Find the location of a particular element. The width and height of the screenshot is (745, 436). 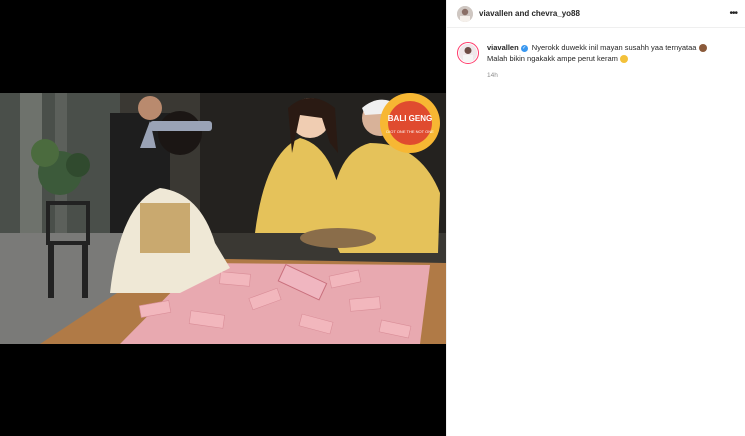

laughing-emoji-icon is located at coordinates (624, 59).